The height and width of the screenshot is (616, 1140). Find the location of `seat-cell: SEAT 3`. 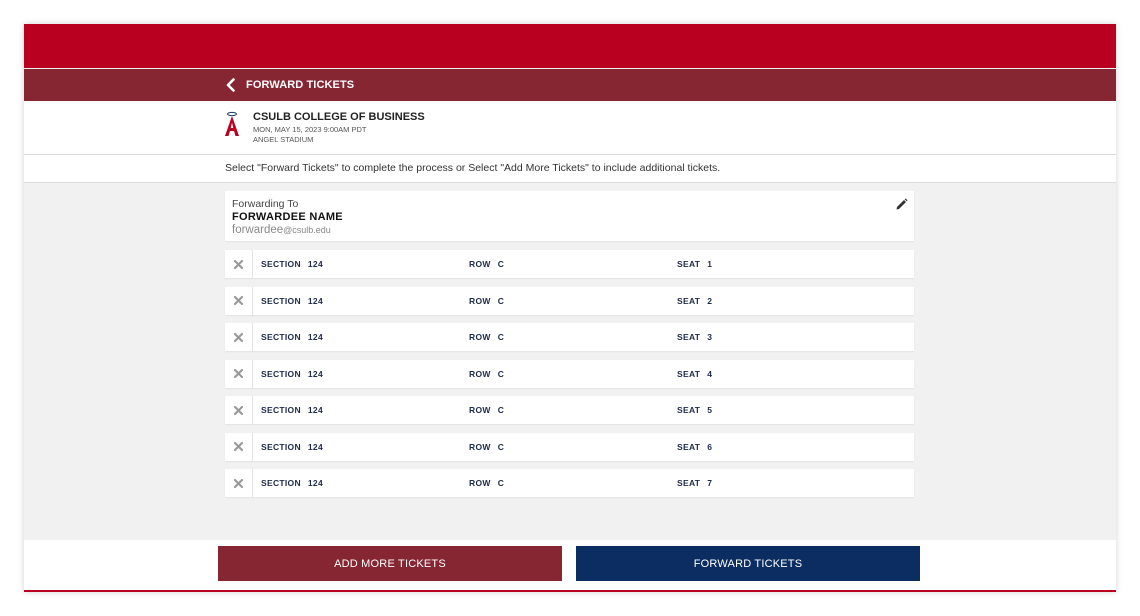

seat-cell: SEAT 3 is located at coordinates (694, 337).